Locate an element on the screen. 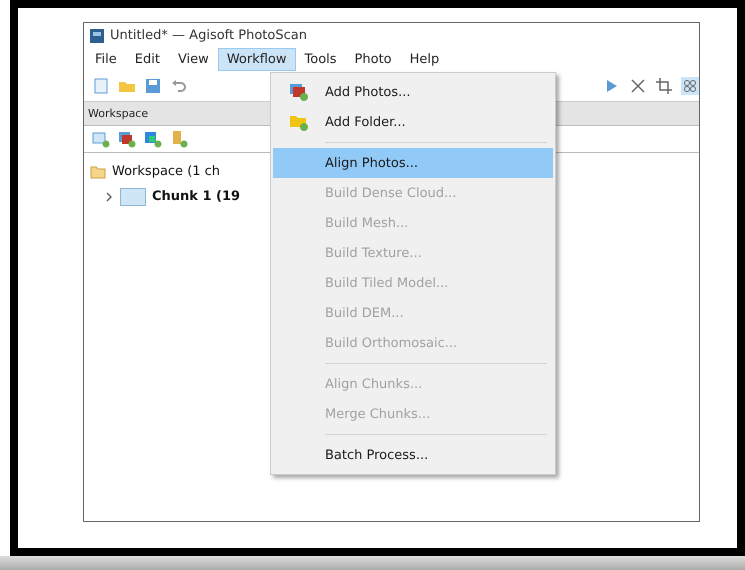 The image size is (745, 570). tree-item: Chunk 1 (19 is located at coordinates (196, 196).